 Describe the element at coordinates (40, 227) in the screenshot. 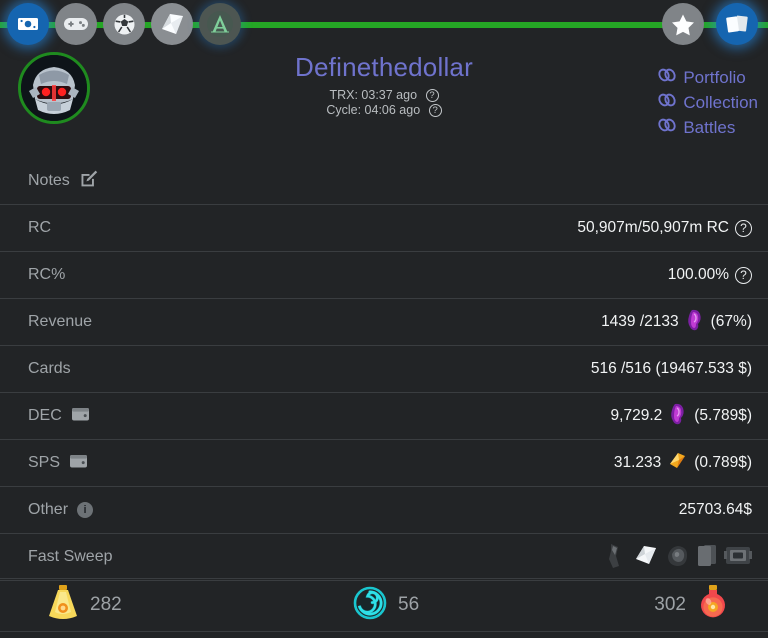

I see `row-rc-label: RC` at that location.